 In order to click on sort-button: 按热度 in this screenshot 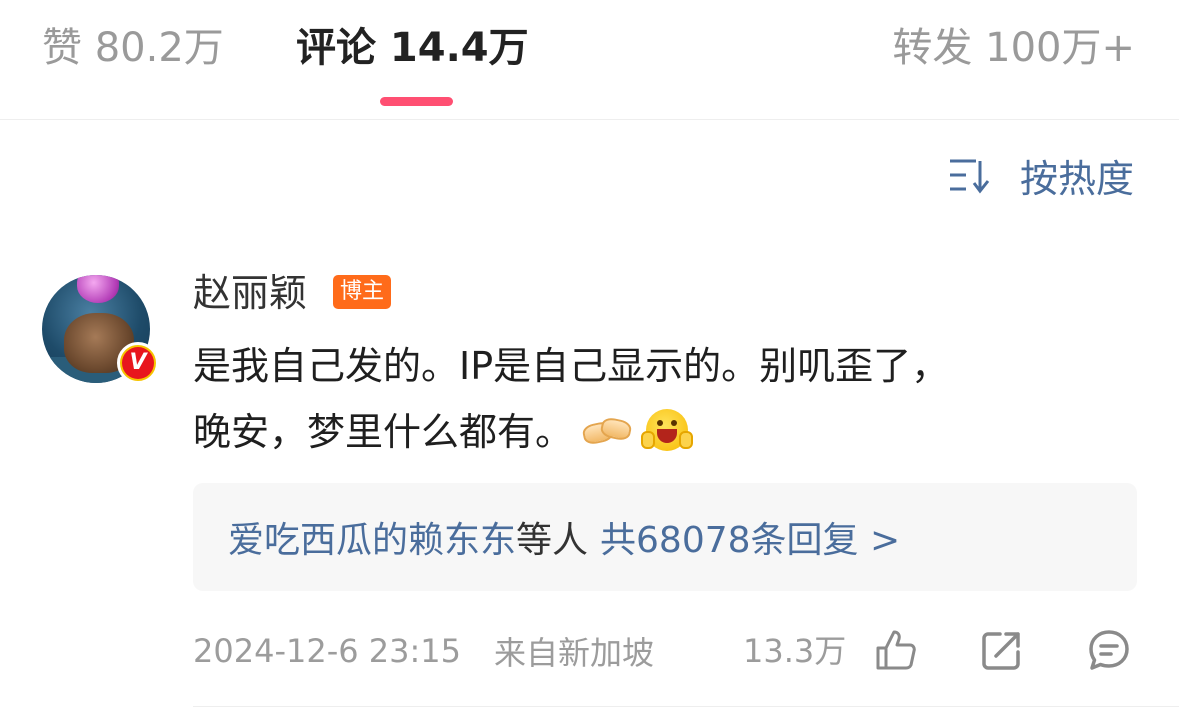, I will do `click(1041, 175)`.